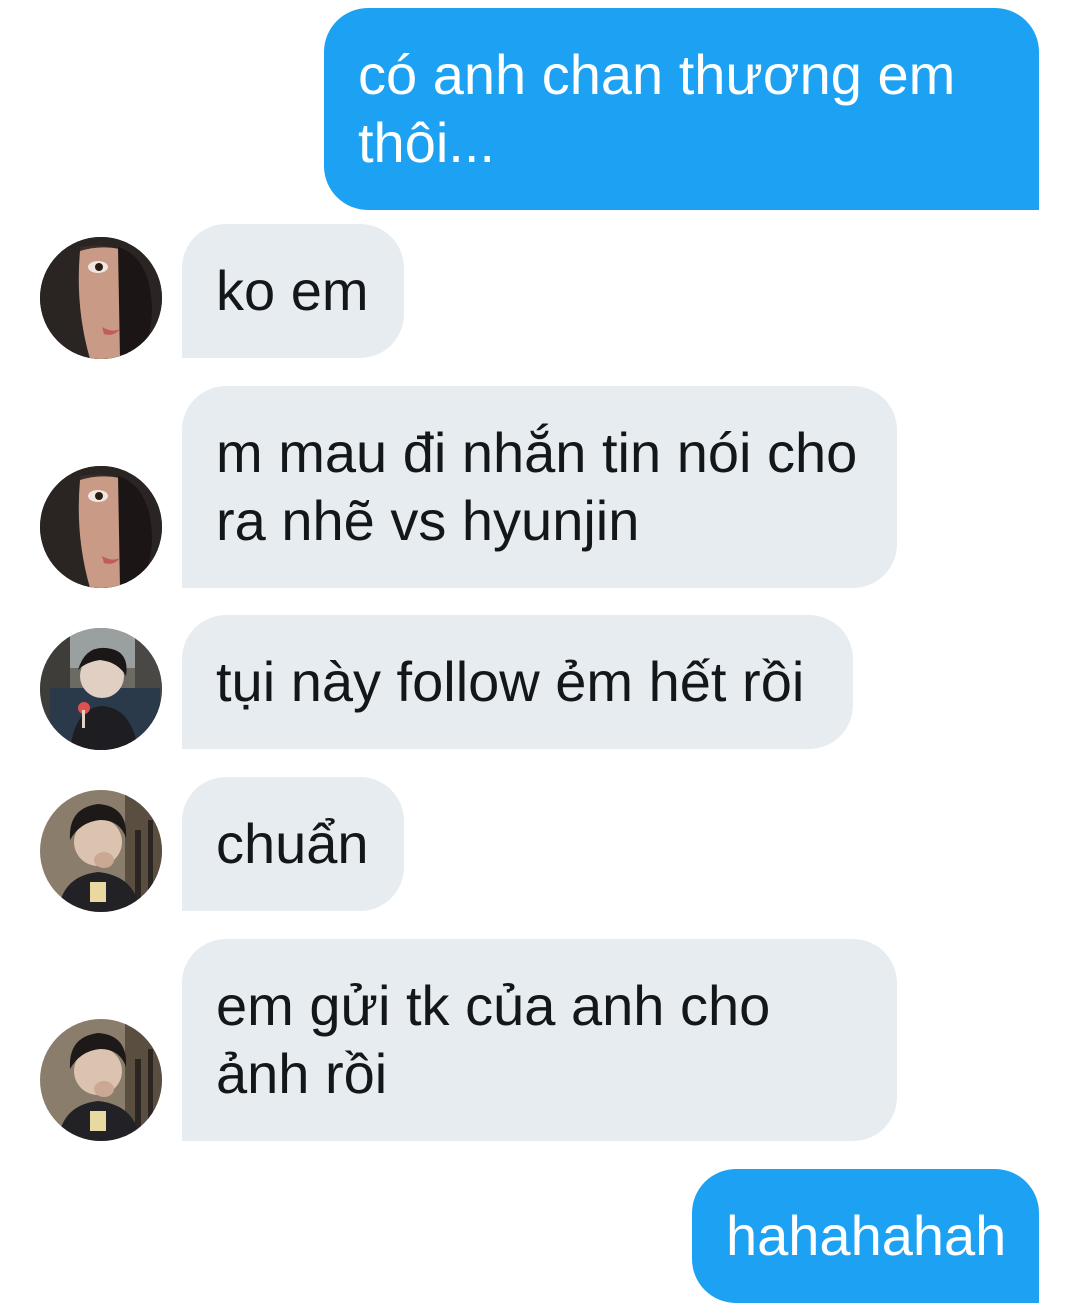 This screenshot has width=1071, height=1315. I want to click on message-text: ko em, so click(292, 290).